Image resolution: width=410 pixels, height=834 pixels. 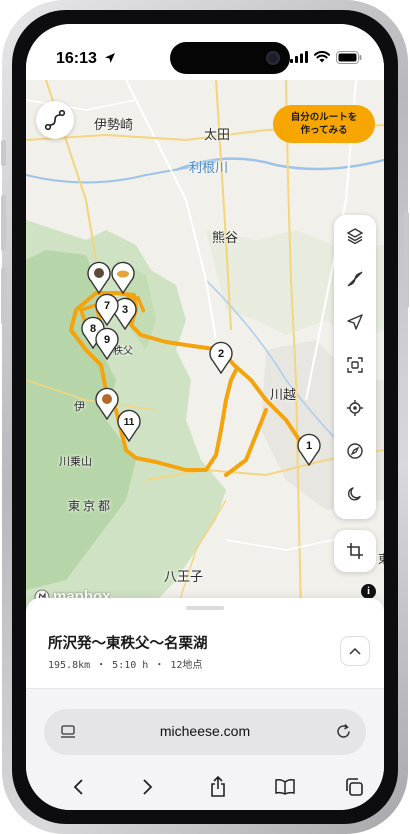 What do you see at coordinates (309, 446) in the screenshot?
I see `pin-1-label: 1` at bounding box center [309, 446].